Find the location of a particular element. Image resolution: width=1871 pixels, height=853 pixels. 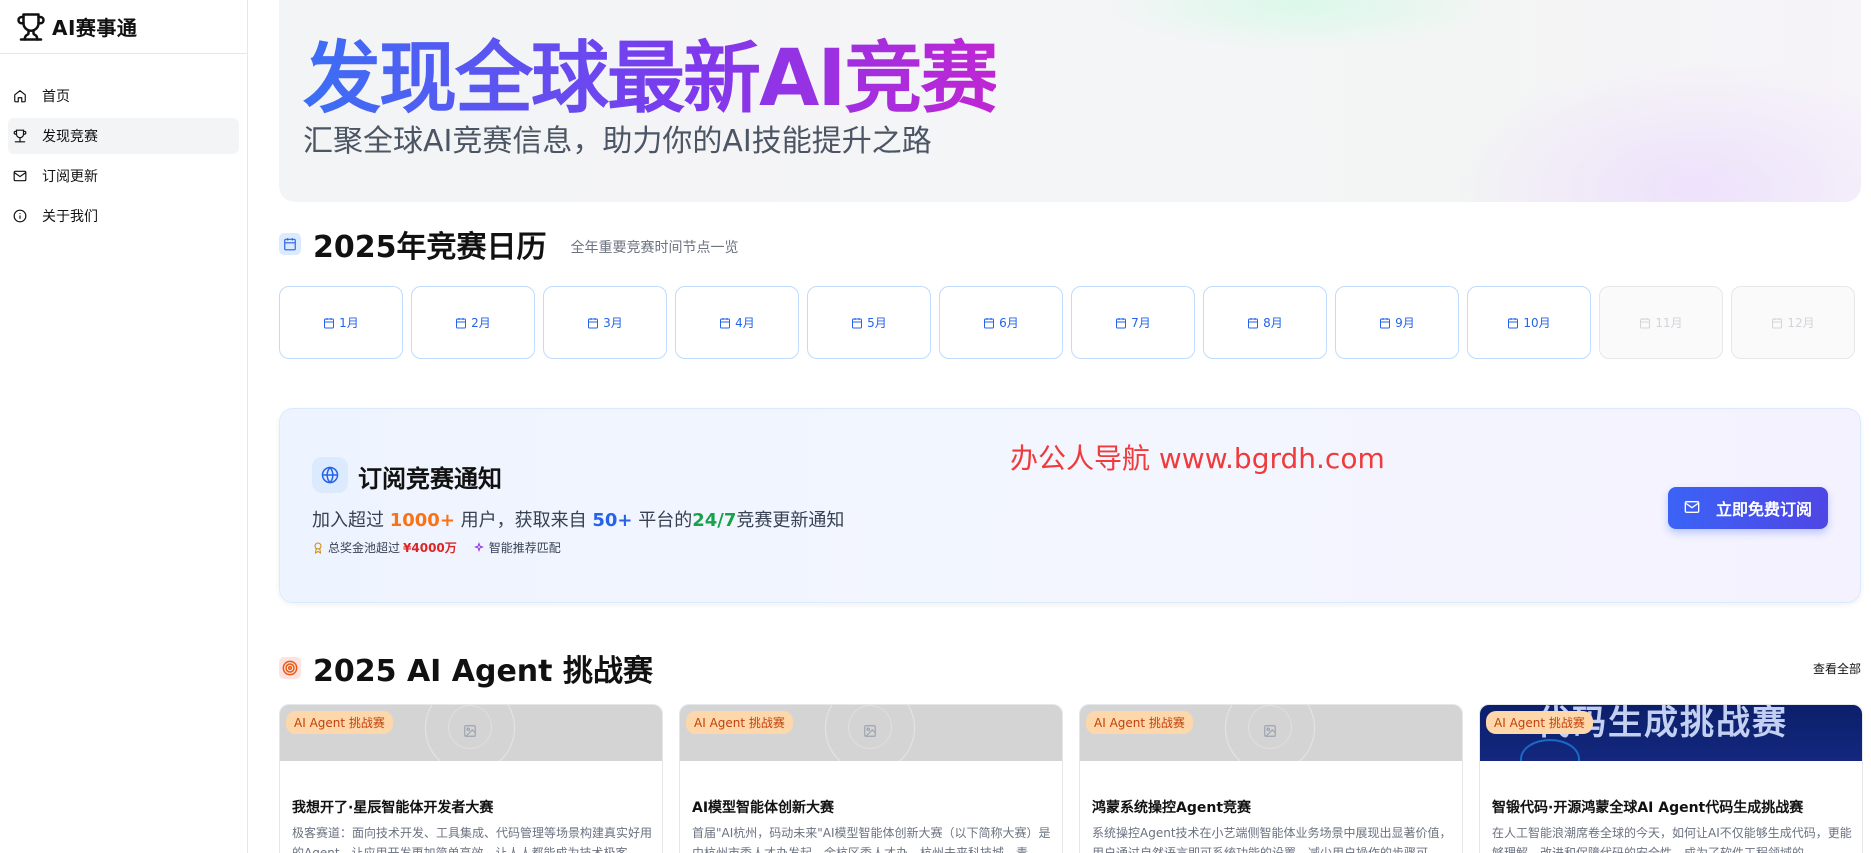

card-title: AI模型智能体创新大赛 is located at coordinates (763, 808).